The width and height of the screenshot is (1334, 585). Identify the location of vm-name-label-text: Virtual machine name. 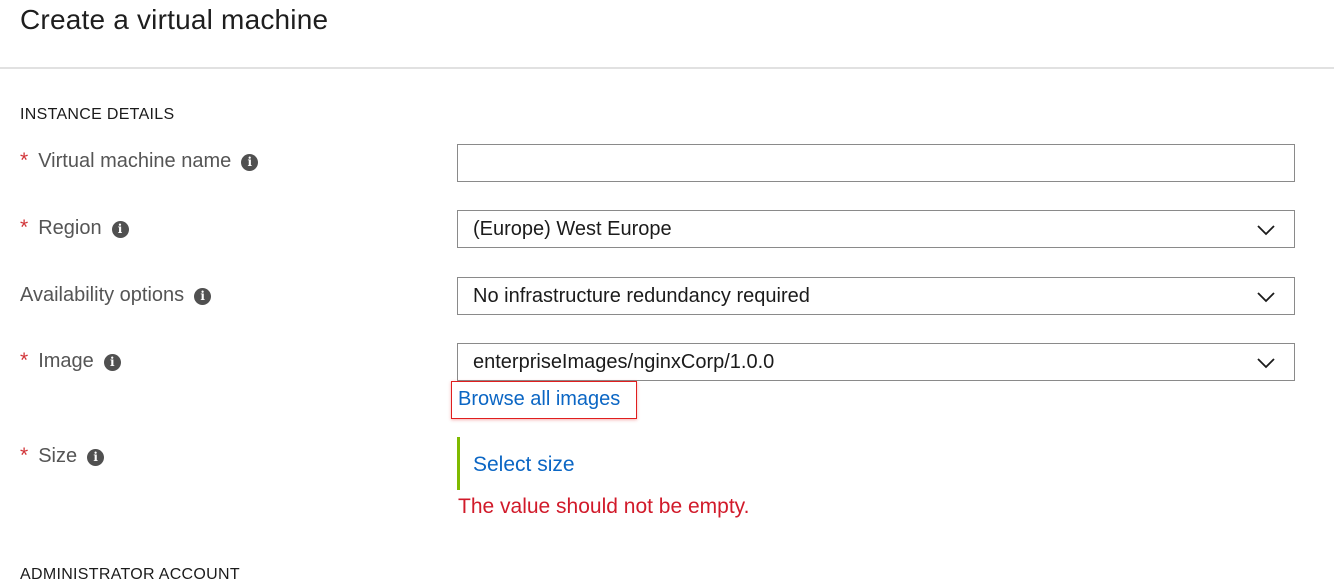
(135, 161).